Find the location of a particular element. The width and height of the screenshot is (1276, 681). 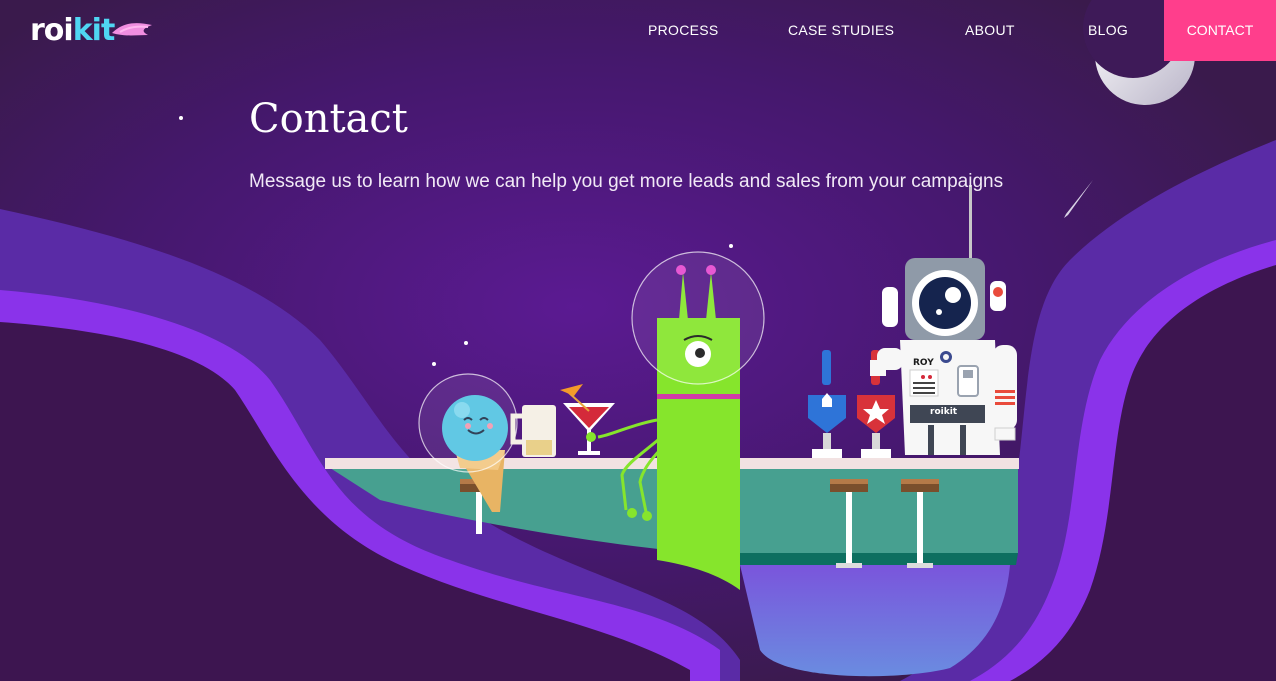

roikit-logo: roi kit is located at coordinates (93, 30).